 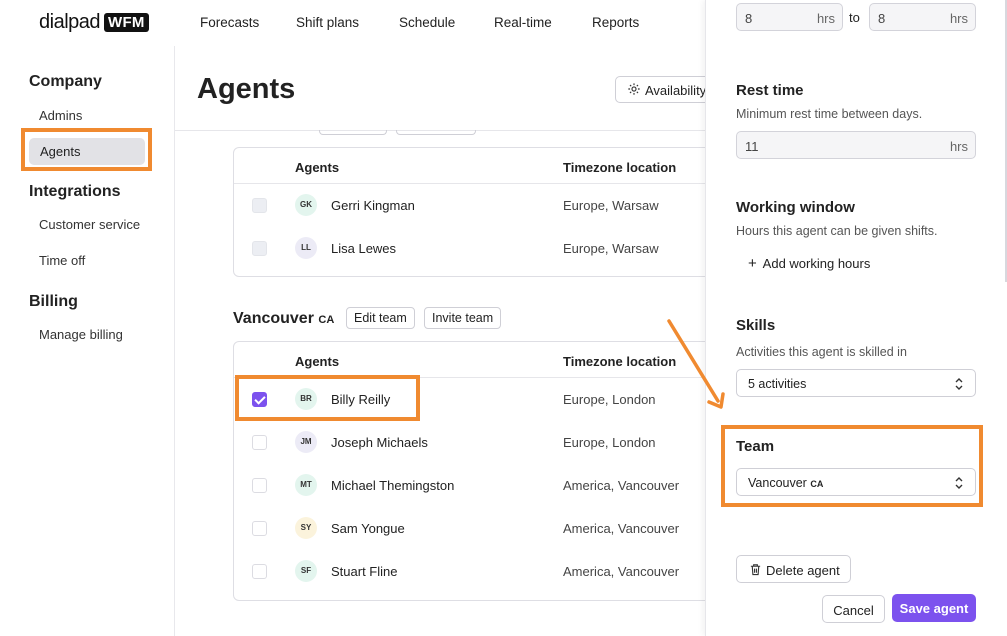 What do you see at coordinates (469, 442) in the screenshot?
I see `table-row: JM Joseph Michaels Europe, London` at bounding box center [469, 442].